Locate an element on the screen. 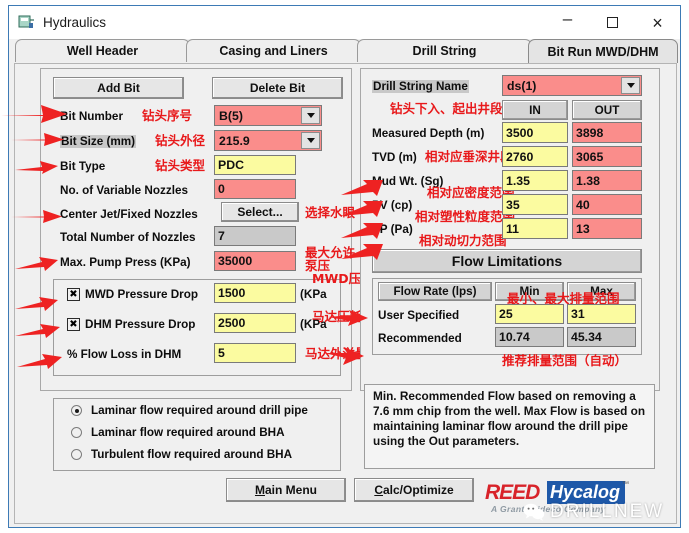  radio-laminar-bha is located at coordinates (76, 432).